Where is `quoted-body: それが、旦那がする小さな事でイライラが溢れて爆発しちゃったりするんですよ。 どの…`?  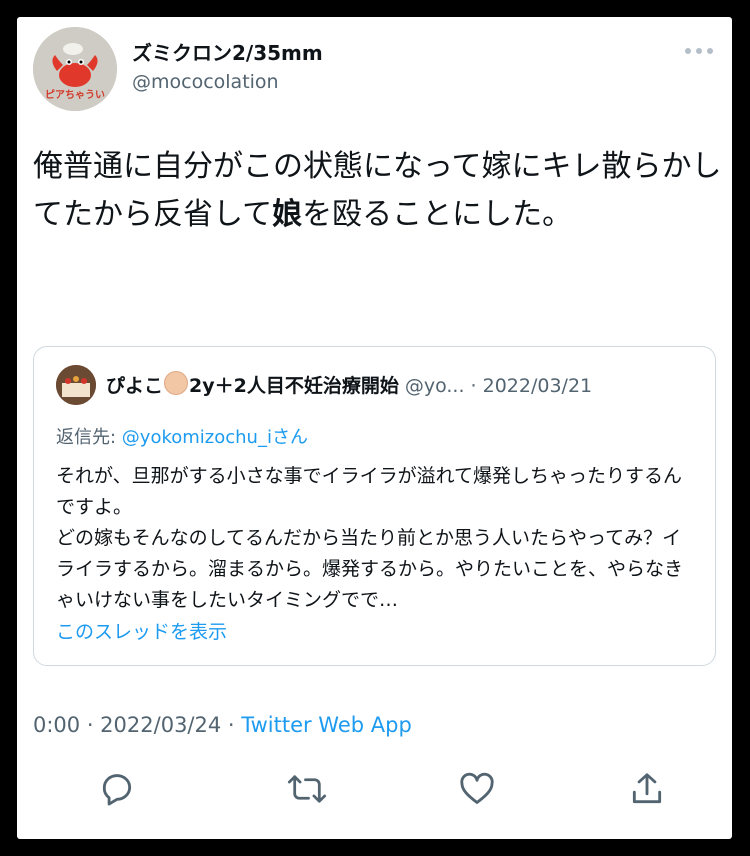
quoted-body: それが、旦那がする小さな事でイライラが溢れて爆発しちゃったりするんですよ。 どの… is located at coordinates (370, 538).